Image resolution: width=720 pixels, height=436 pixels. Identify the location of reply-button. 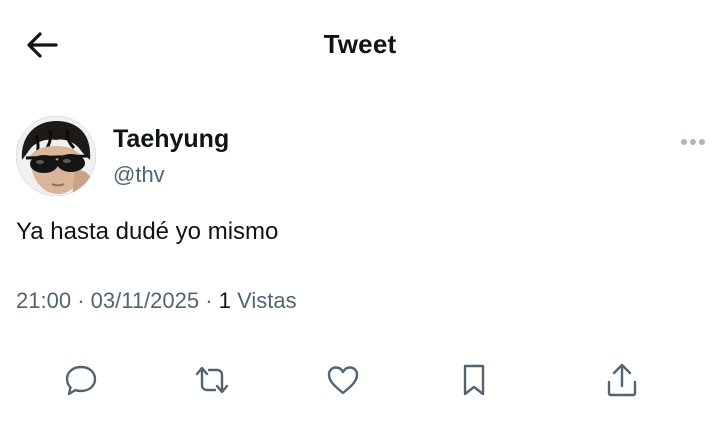
(81, 380).